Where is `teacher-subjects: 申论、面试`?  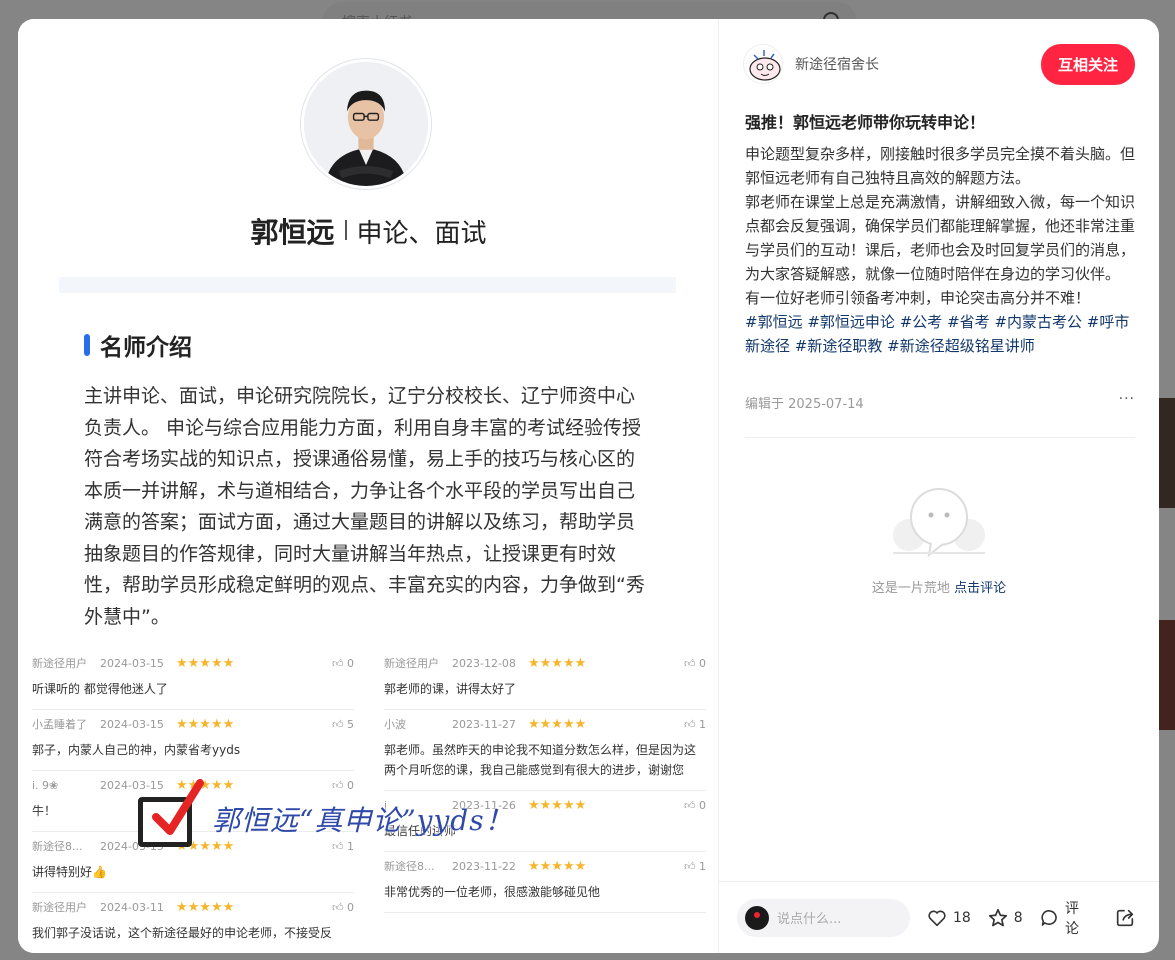
teacher-subjects: 申论、面试 is located at coordinates (421, 234).